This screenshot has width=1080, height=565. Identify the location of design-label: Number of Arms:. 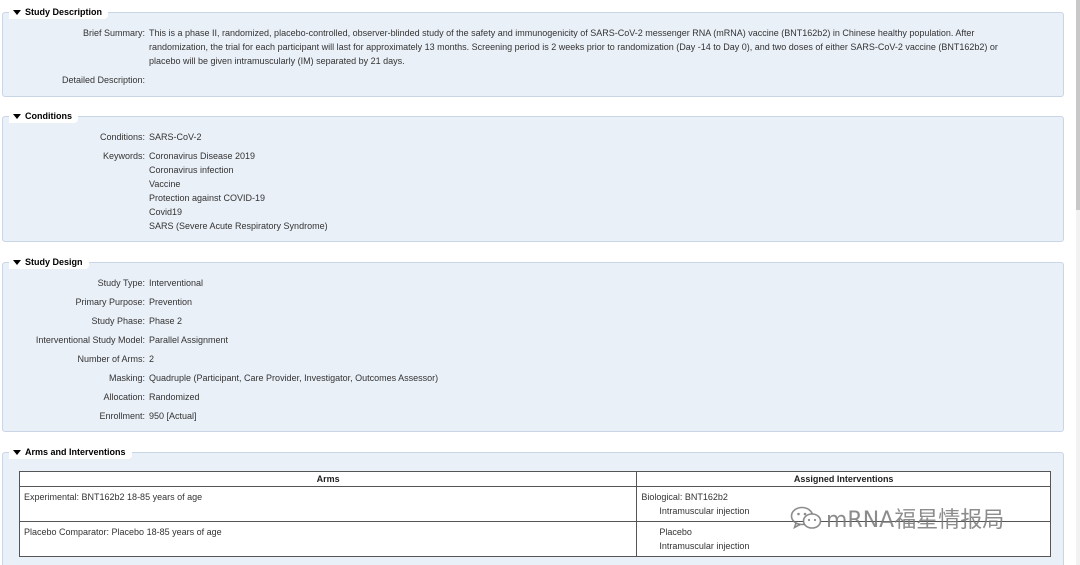
(111, 359).